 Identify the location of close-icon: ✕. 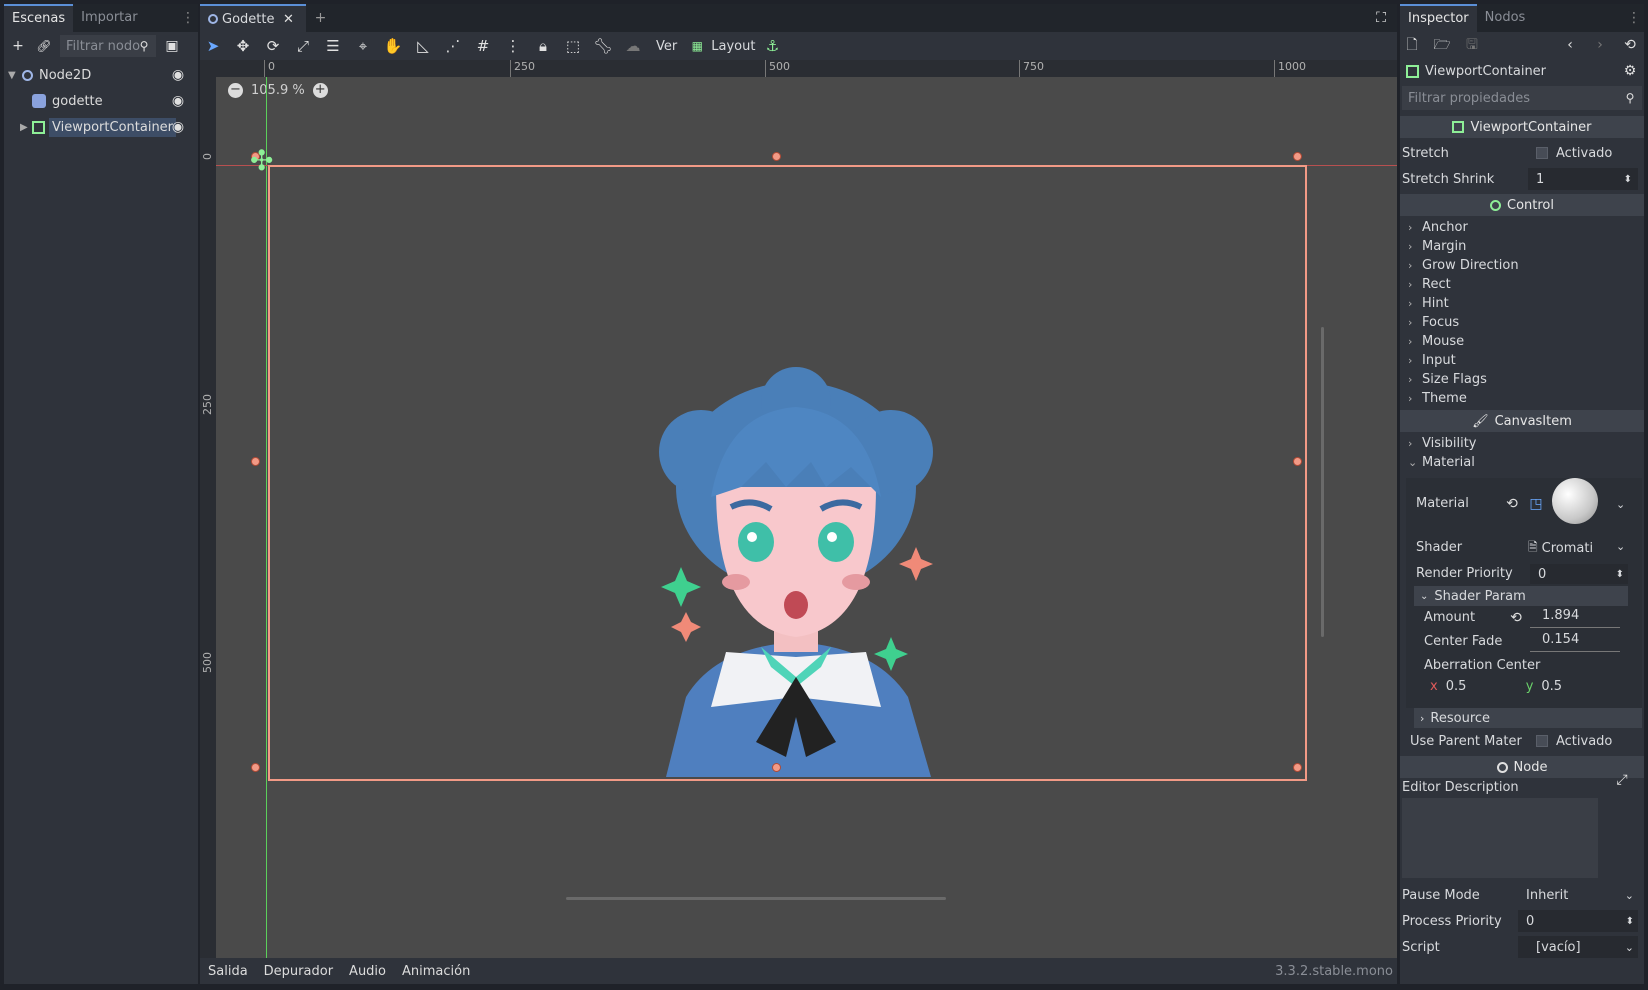
(288, 19).